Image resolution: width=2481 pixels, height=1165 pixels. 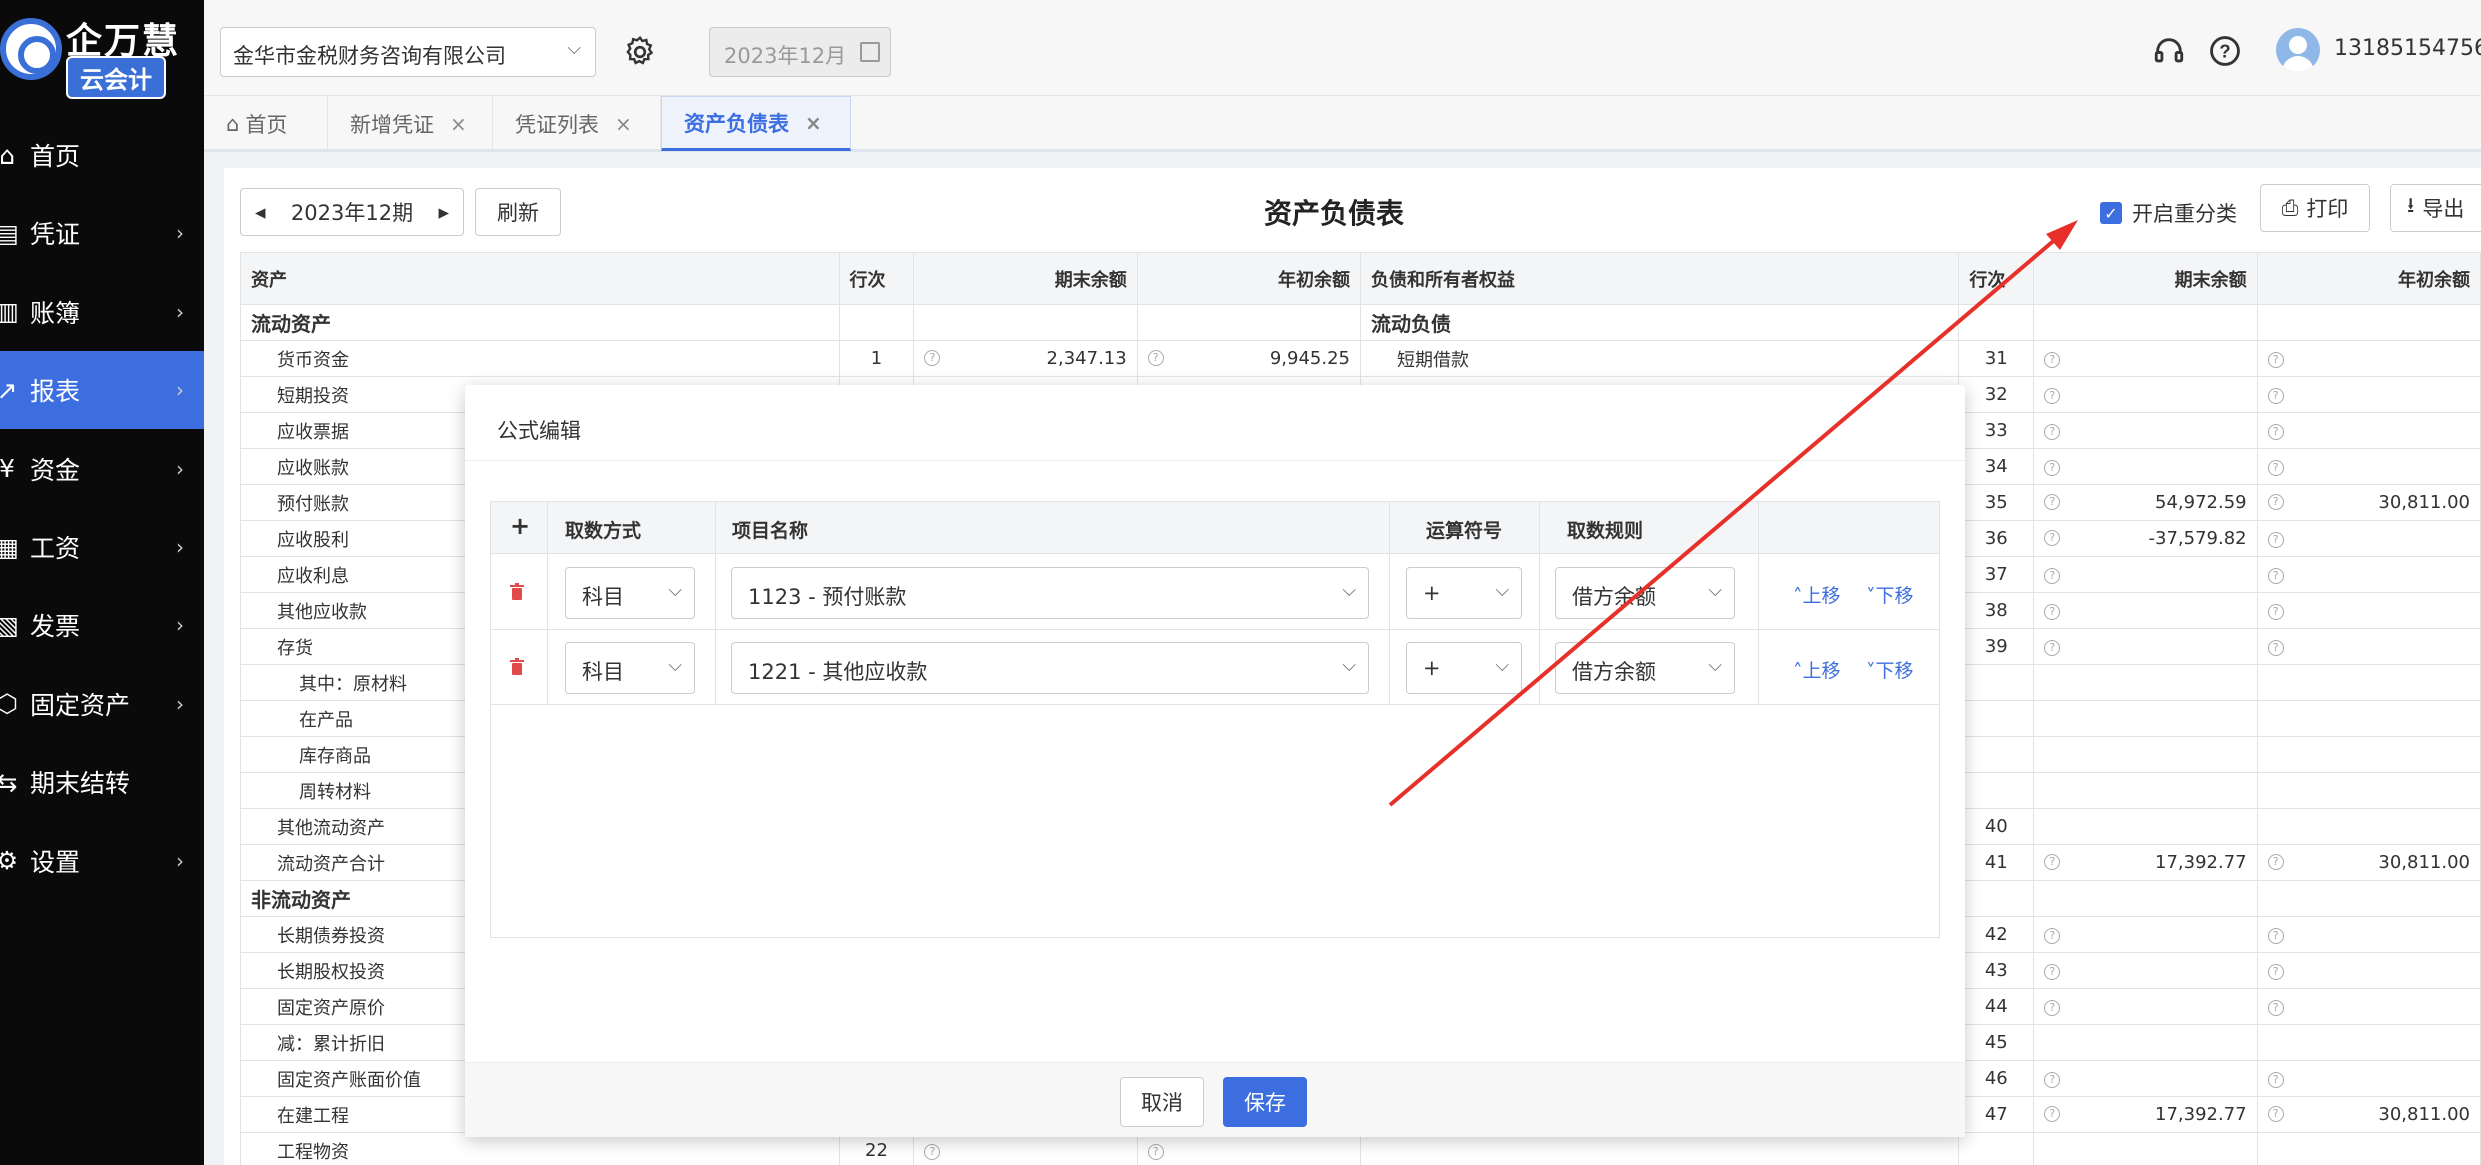 What do you see at coordinates (102, 469) in the screenshot?
I see `sidebar-item-4: ¥ 资金 ›` at bounding box center [102, 469].